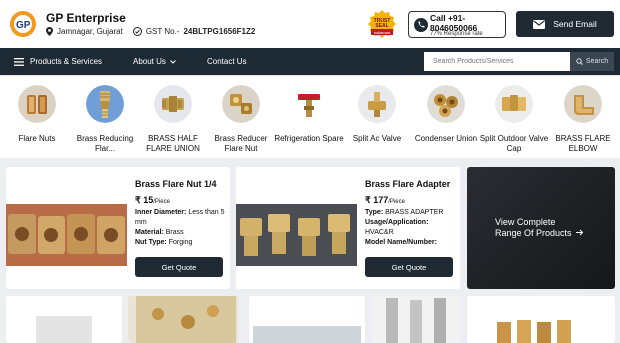 The width and height of the screenshot is (620, 343). I want to click on category-item: BRASS FLARE ELBOW, so click(583, 119).